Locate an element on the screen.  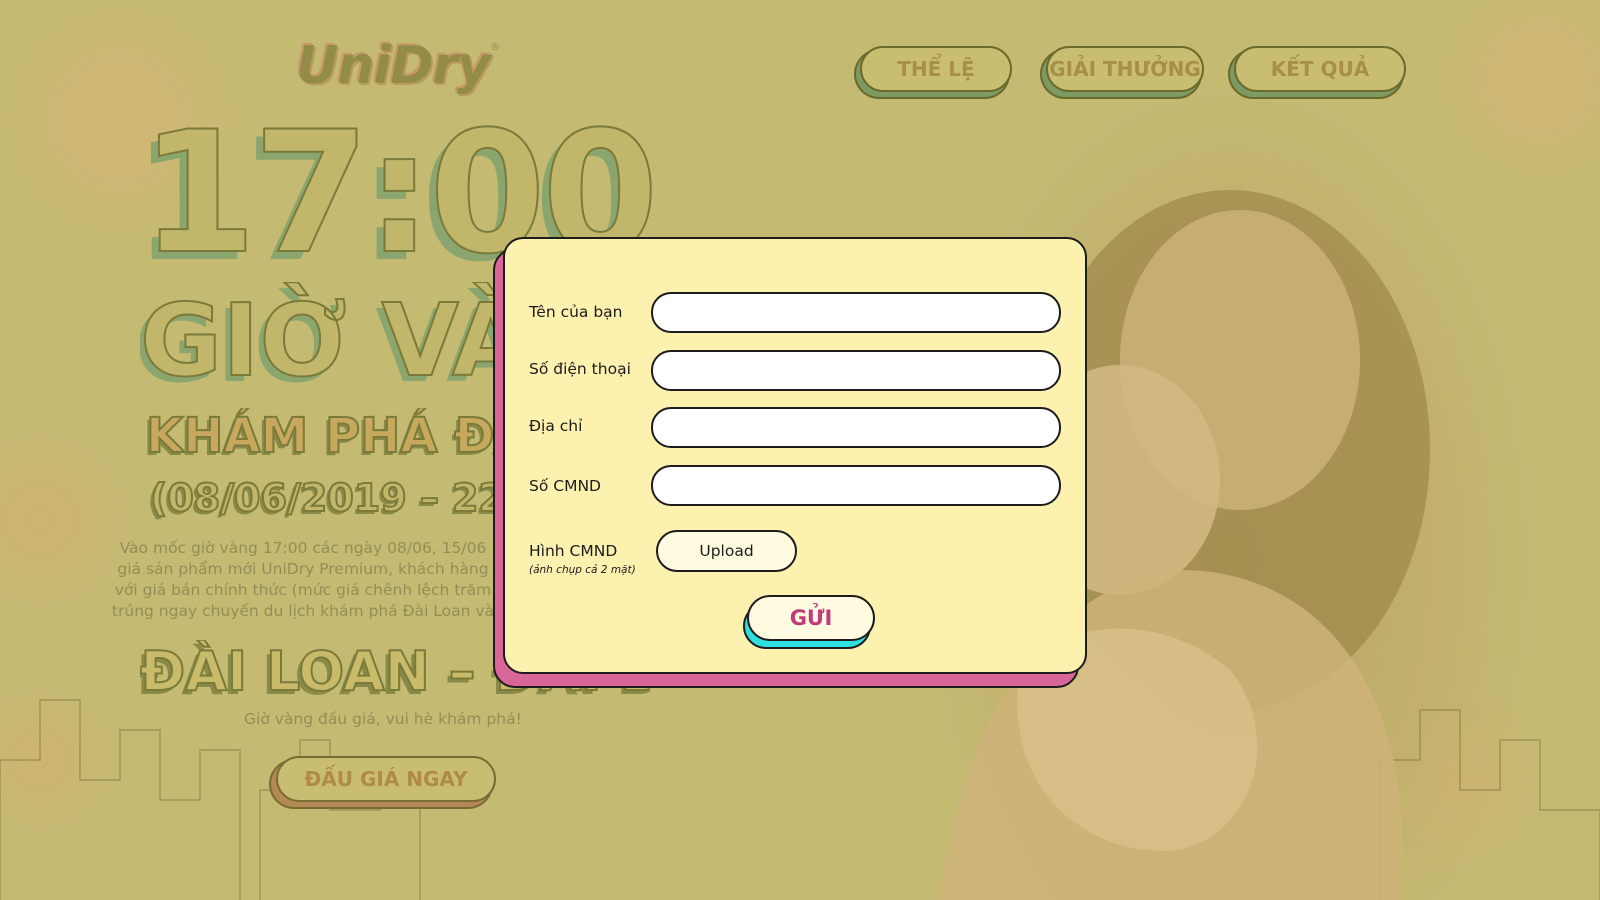
bid-now-button: ĐẤU GIÁ NGAY is located at coordinates (386, 779).